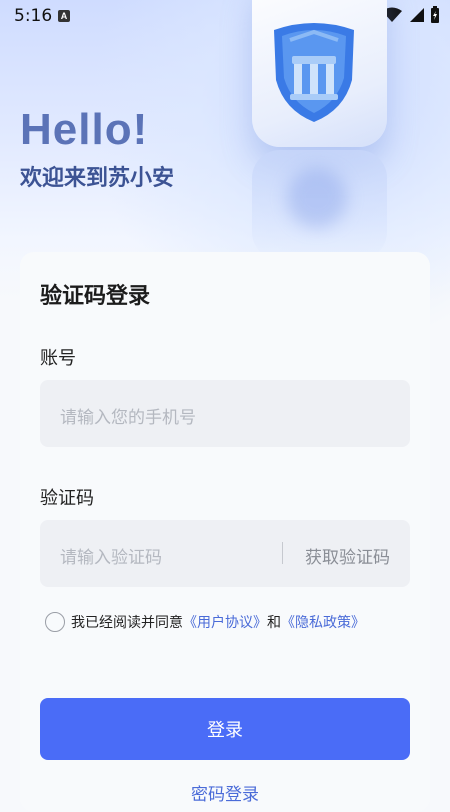 Image resolution: width=450 pixels, height=812 pixels. Describe the element at coordinates (323, 622) in the screenshot. I see `privacy-policy-link: 《隐私政策》` at that location.